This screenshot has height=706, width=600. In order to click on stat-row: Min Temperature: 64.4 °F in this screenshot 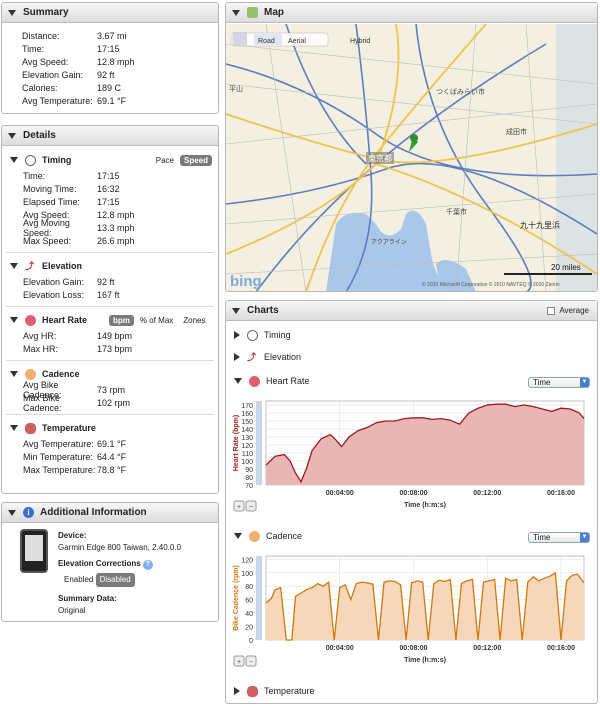, I will do `click(110, 456)`.